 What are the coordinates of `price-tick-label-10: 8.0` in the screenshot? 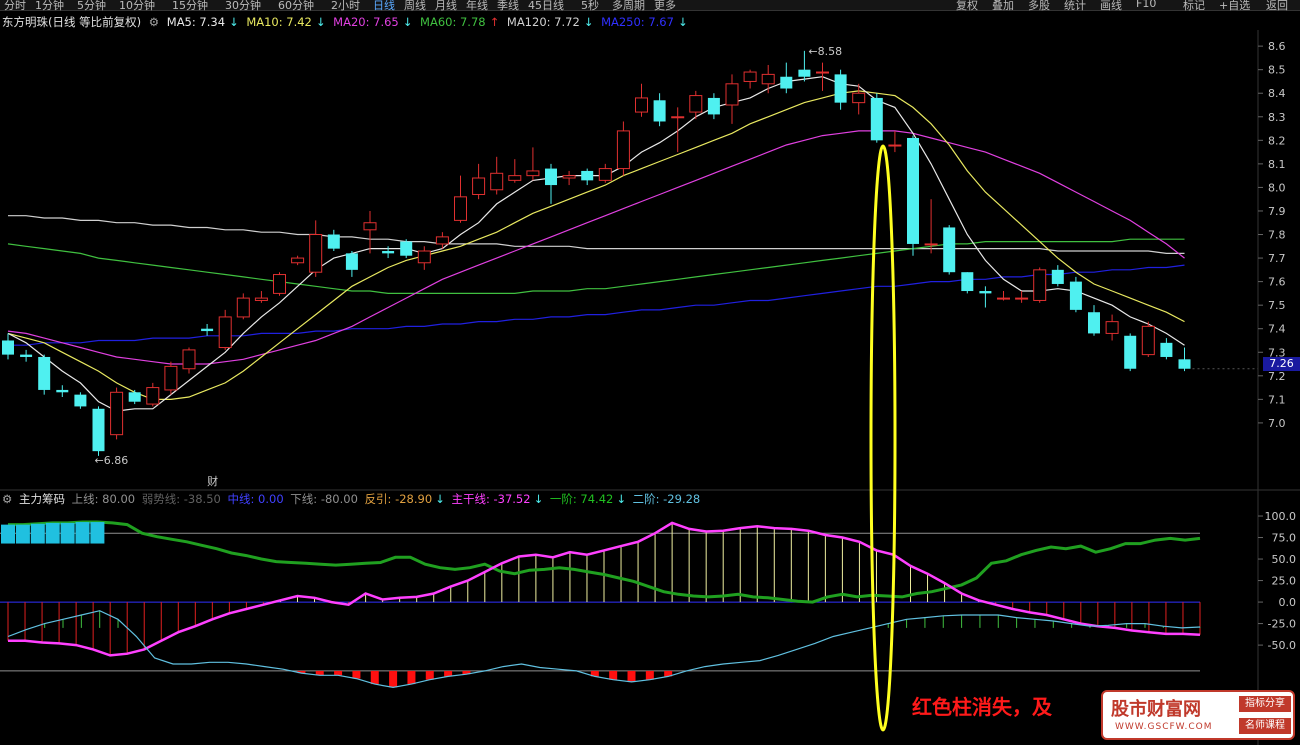 It's located at (1277, 187).